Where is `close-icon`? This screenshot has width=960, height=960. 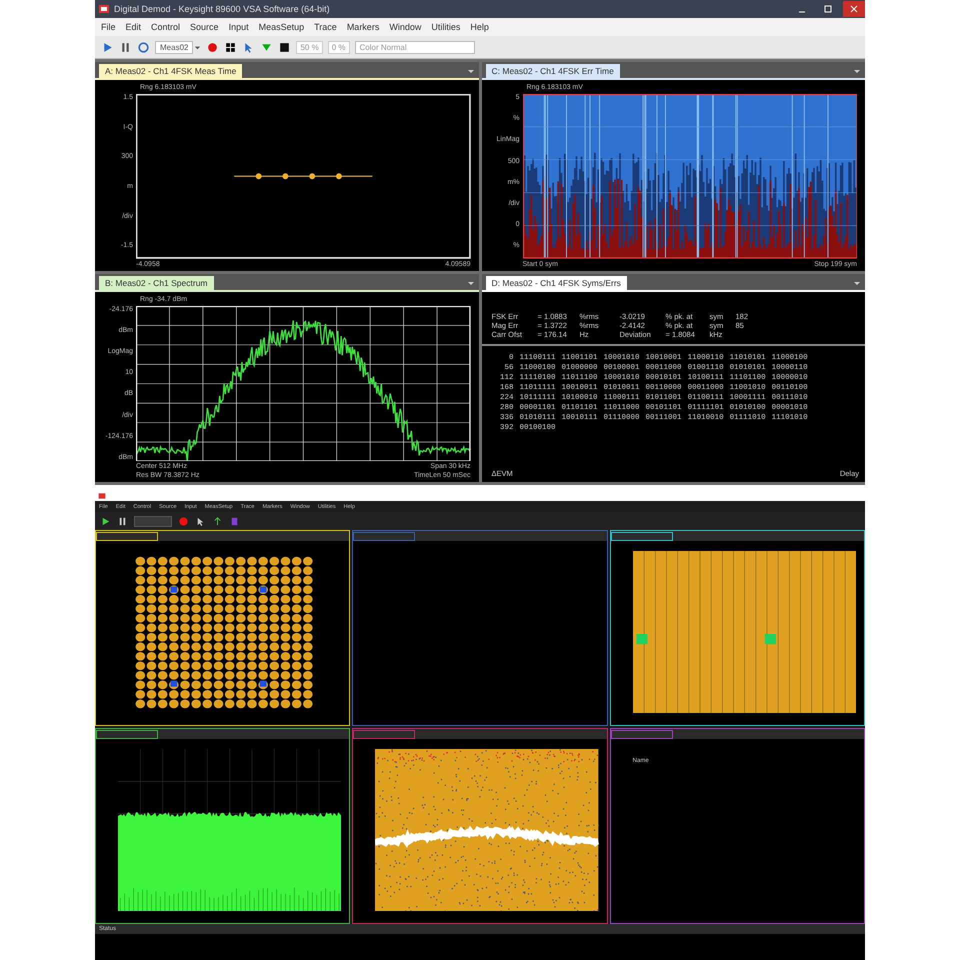
close-icon is located at coordinates (854, 9).